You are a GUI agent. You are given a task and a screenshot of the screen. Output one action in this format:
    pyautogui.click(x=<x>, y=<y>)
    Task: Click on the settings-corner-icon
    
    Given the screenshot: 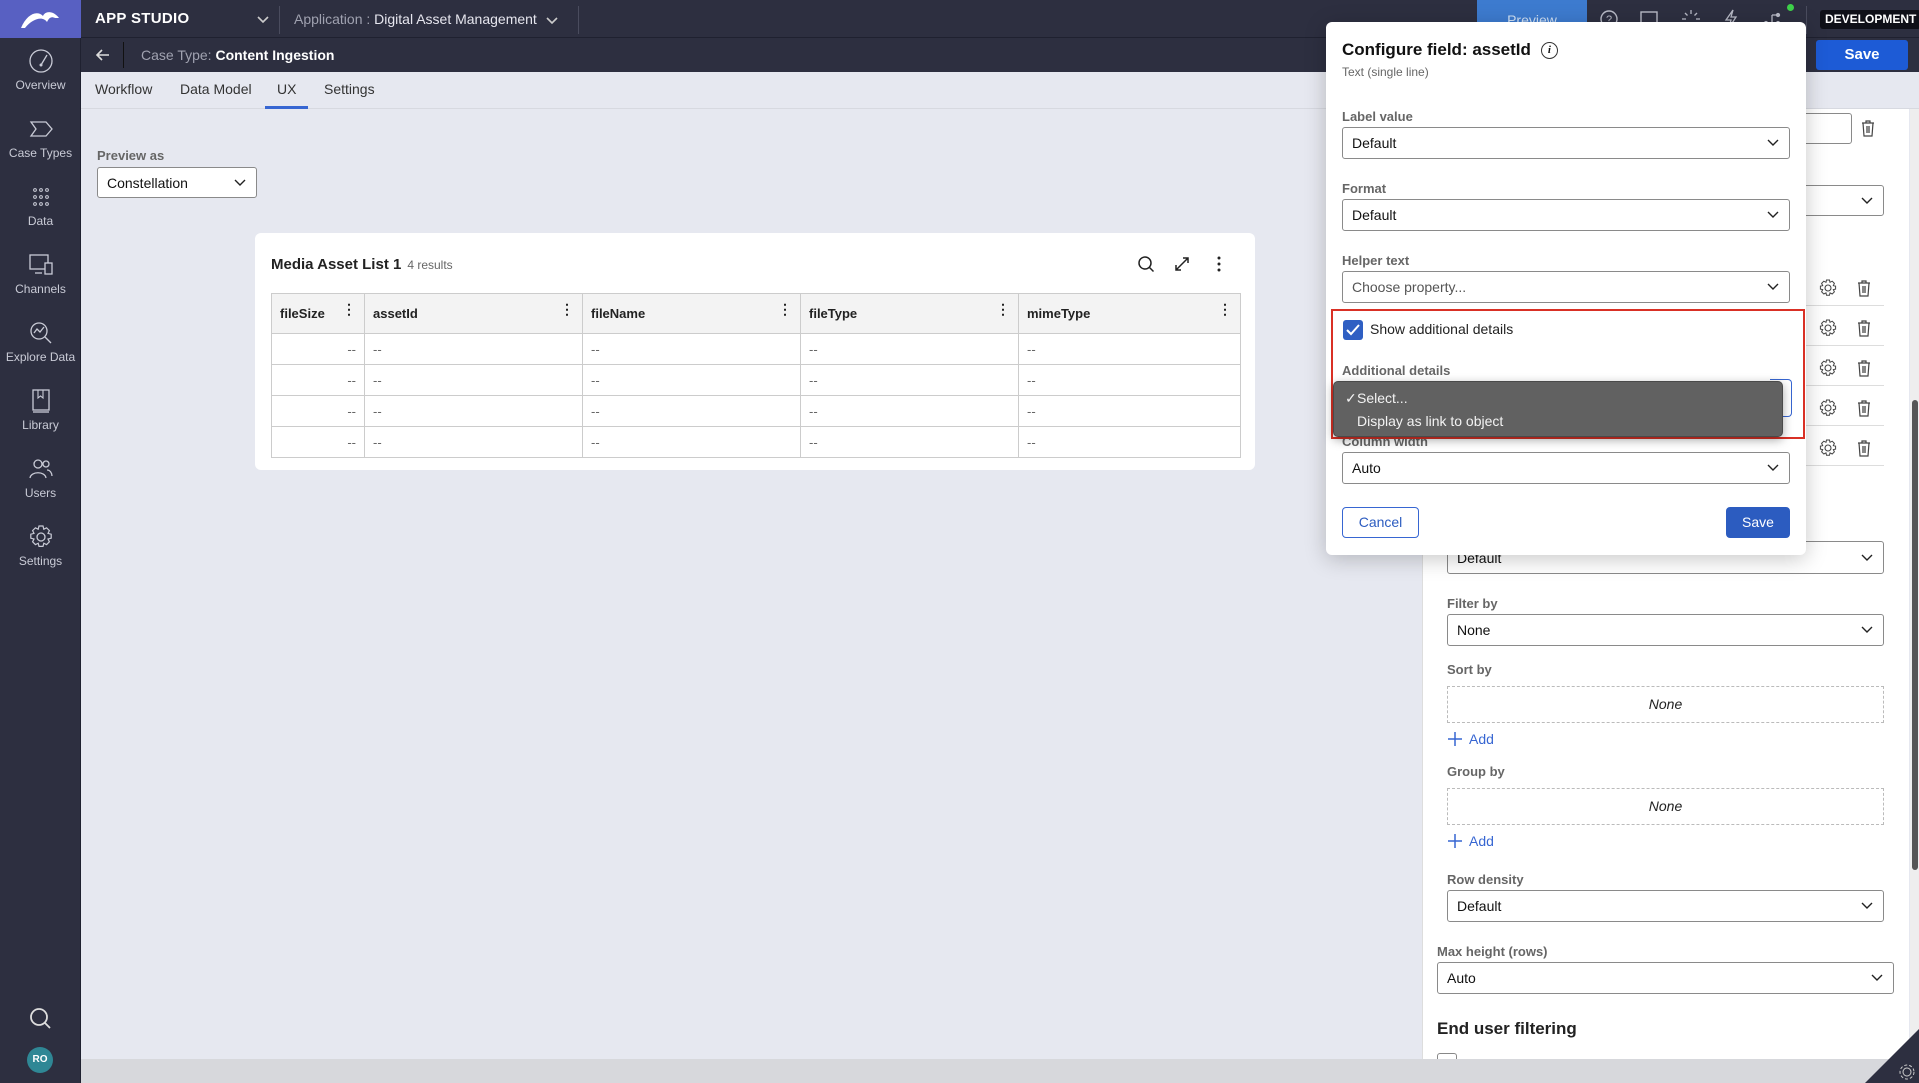 What is the action you would take?
    pyautogui.click(x=1892, y=1056)
    